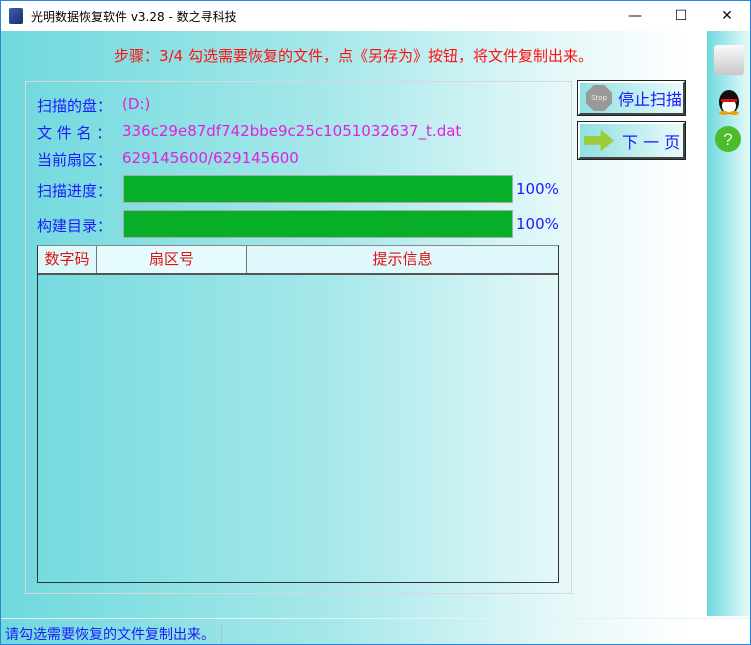 Image resolution: width=751 pixels, height=645 pixels. I want to click on table-header: 数字码 扇区号 提示信息, so click(298, 260).